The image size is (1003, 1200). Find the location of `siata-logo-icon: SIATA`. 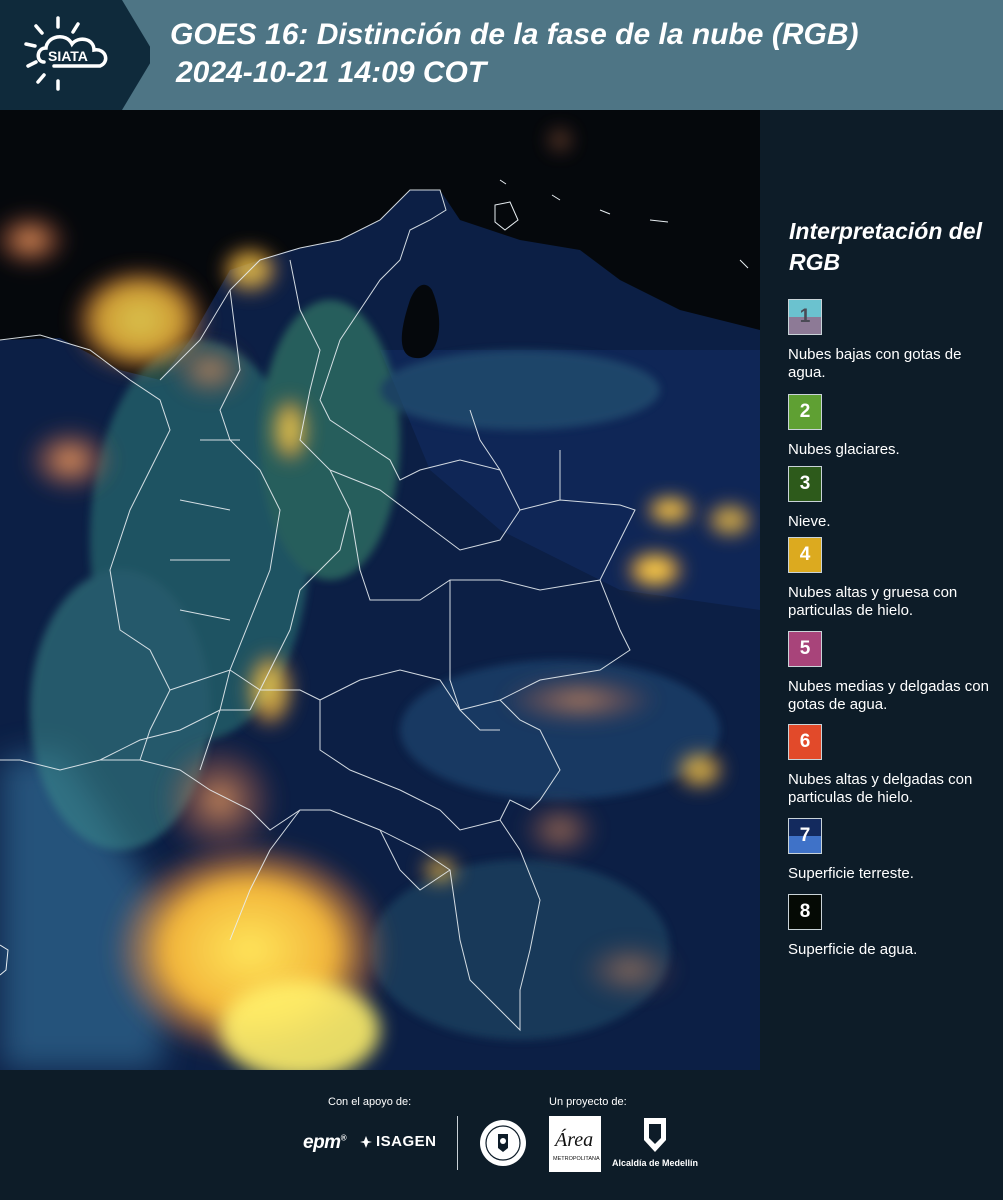

siata-logo-icon: SIATA is located at coordinates (66, 53).